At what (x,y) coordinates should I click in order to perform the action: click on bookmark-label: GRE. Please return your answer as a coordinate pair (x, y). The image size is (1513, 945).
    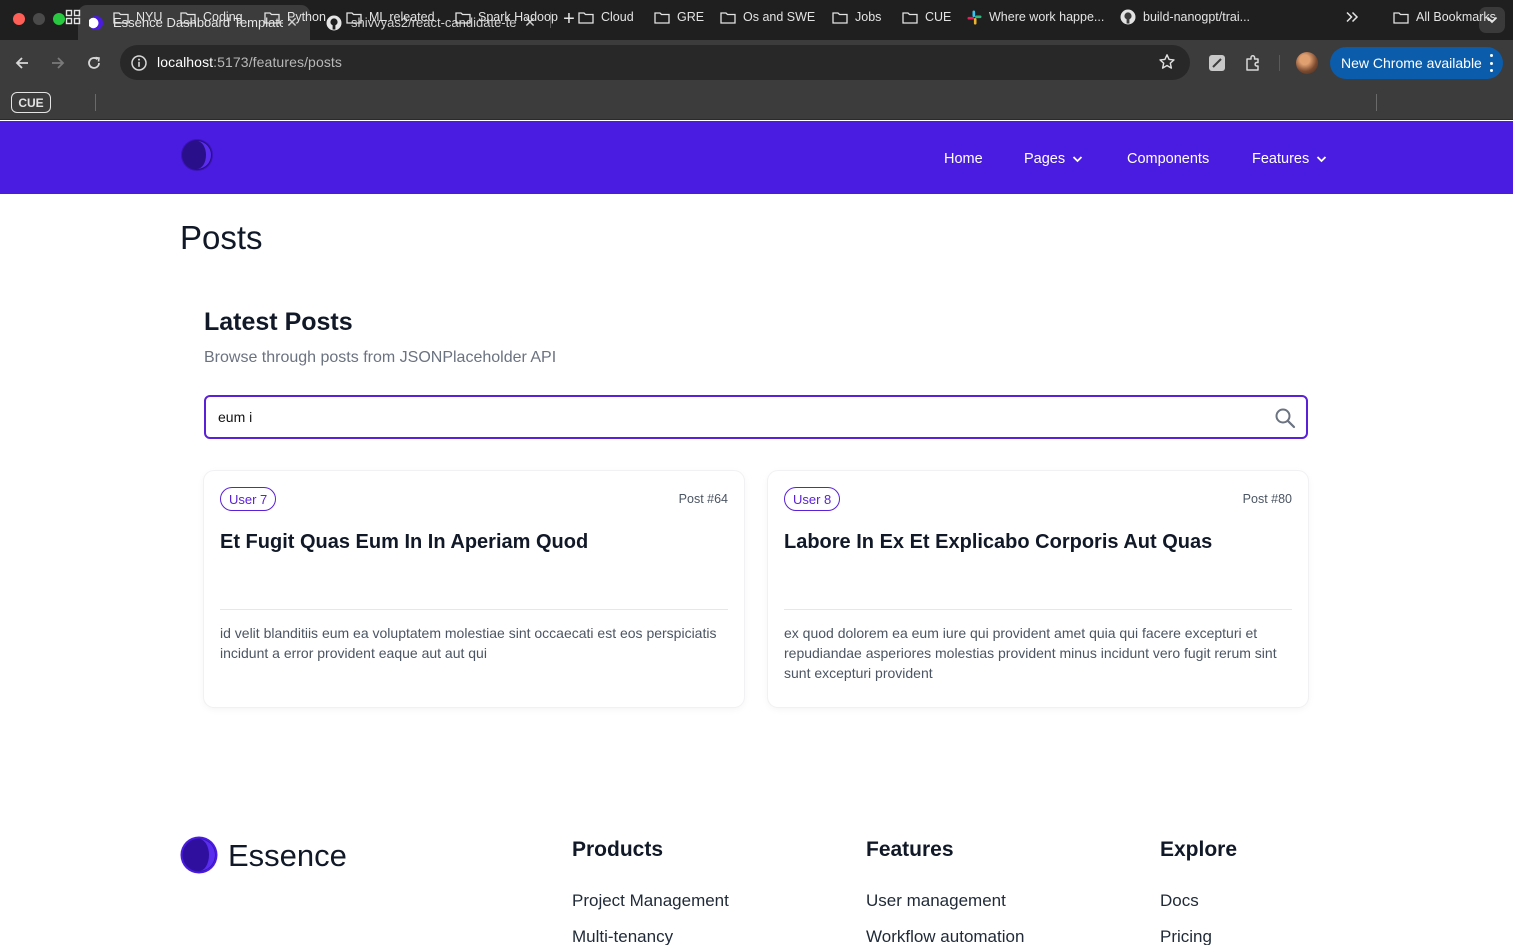
    Looking at the image, I should click on (691, 17).